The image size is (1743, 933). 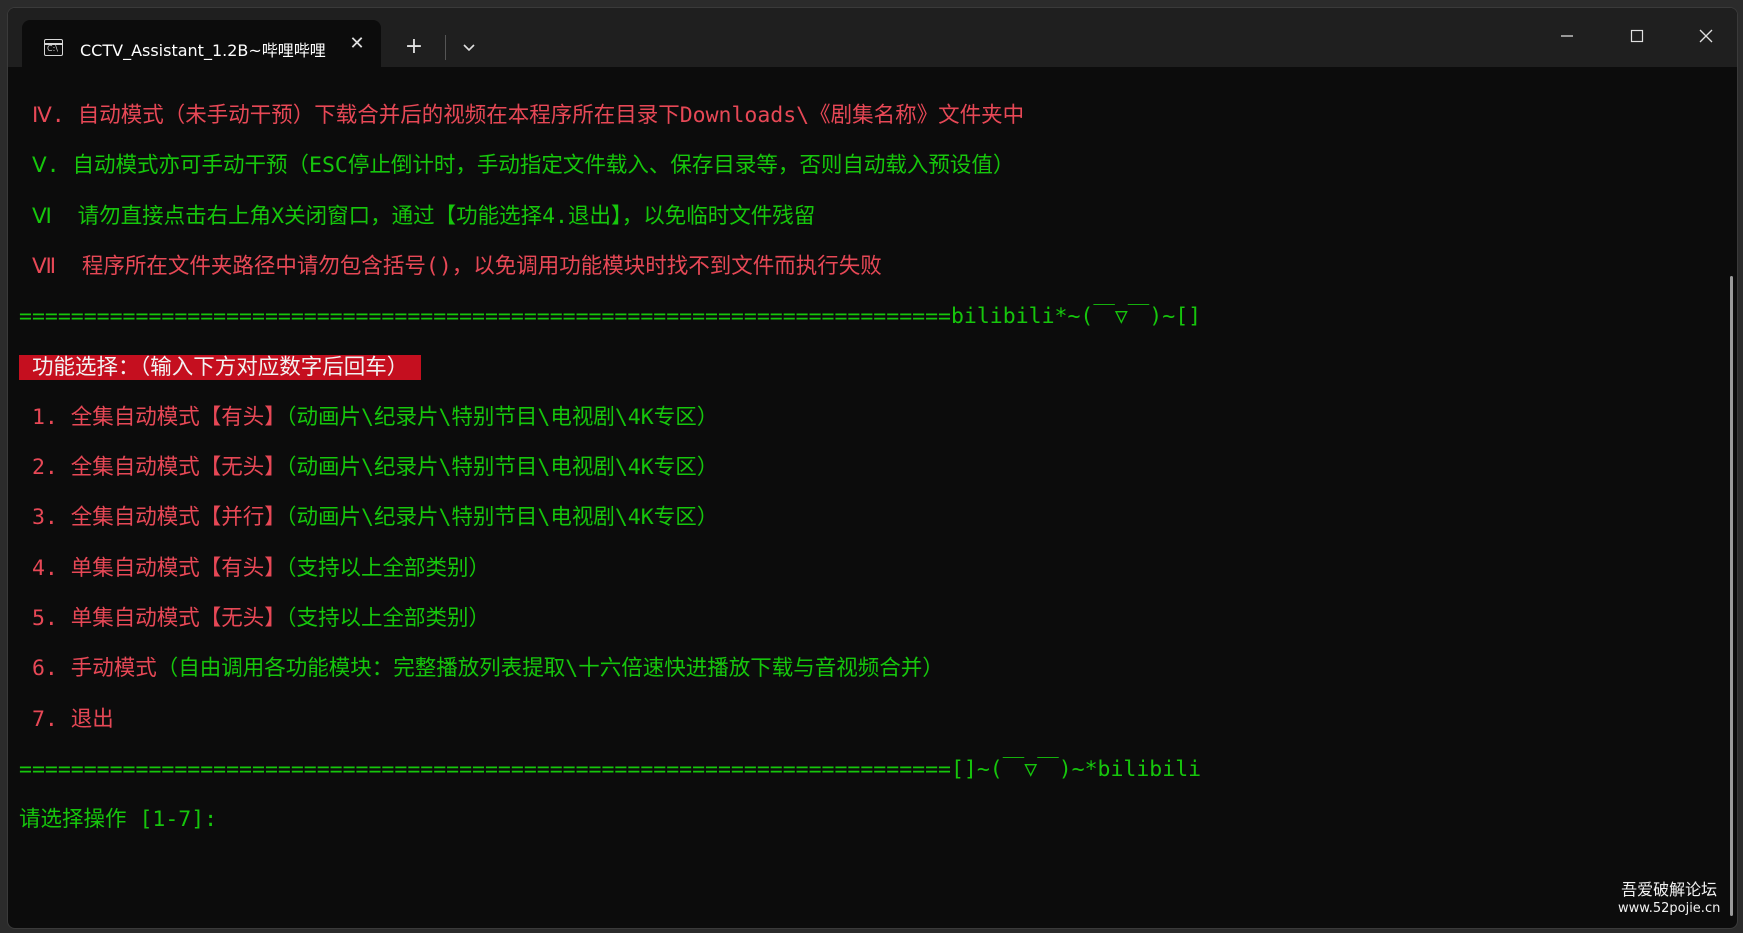 I want to click on terminal-text: （自由调用各功能模块：完整播放列表提取\十六倍速快进播放下载与音视频合并）, so click(x=550, y=668).